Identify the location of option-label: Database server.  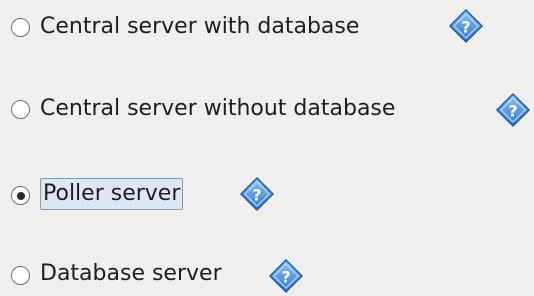
(131, 274).